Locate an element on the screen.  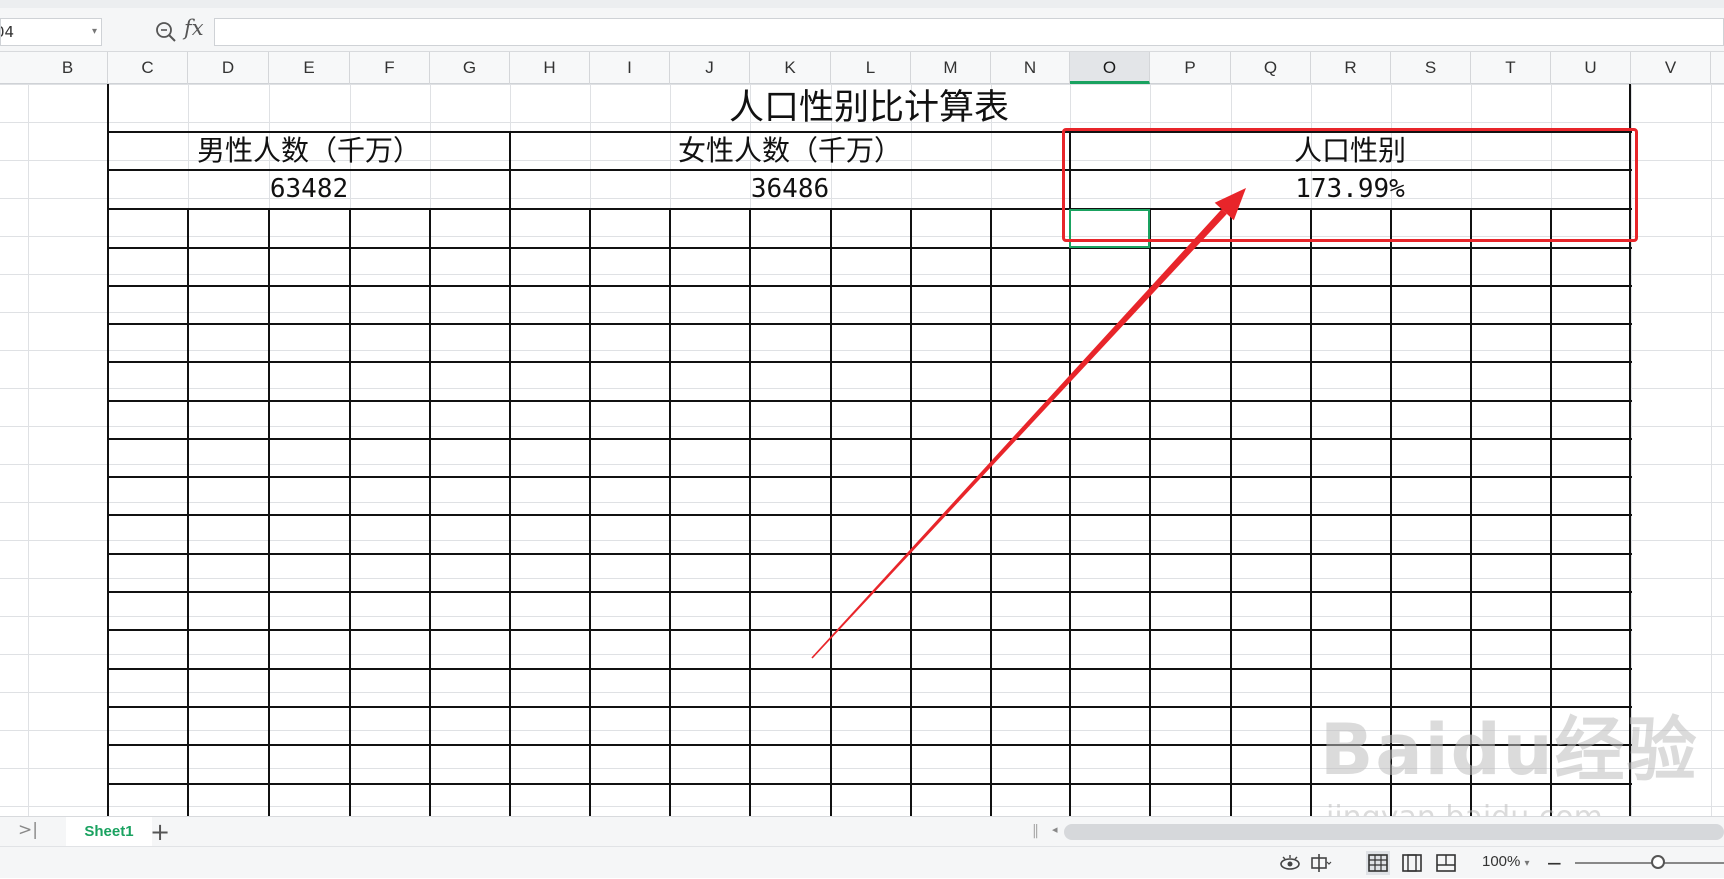
column-header-o: O is located at coordinates (1110, 68).